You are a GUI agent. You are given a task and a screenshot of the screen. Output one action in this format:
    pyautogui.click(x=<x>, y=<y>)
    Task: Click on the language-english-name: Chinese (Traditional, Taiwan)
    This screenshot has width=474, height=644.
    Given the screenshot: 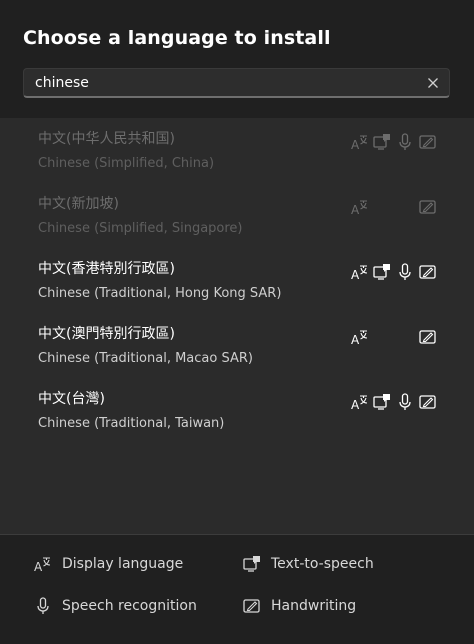 What is the action you would take?
    pyautogui.click(x=131, y=423)
    